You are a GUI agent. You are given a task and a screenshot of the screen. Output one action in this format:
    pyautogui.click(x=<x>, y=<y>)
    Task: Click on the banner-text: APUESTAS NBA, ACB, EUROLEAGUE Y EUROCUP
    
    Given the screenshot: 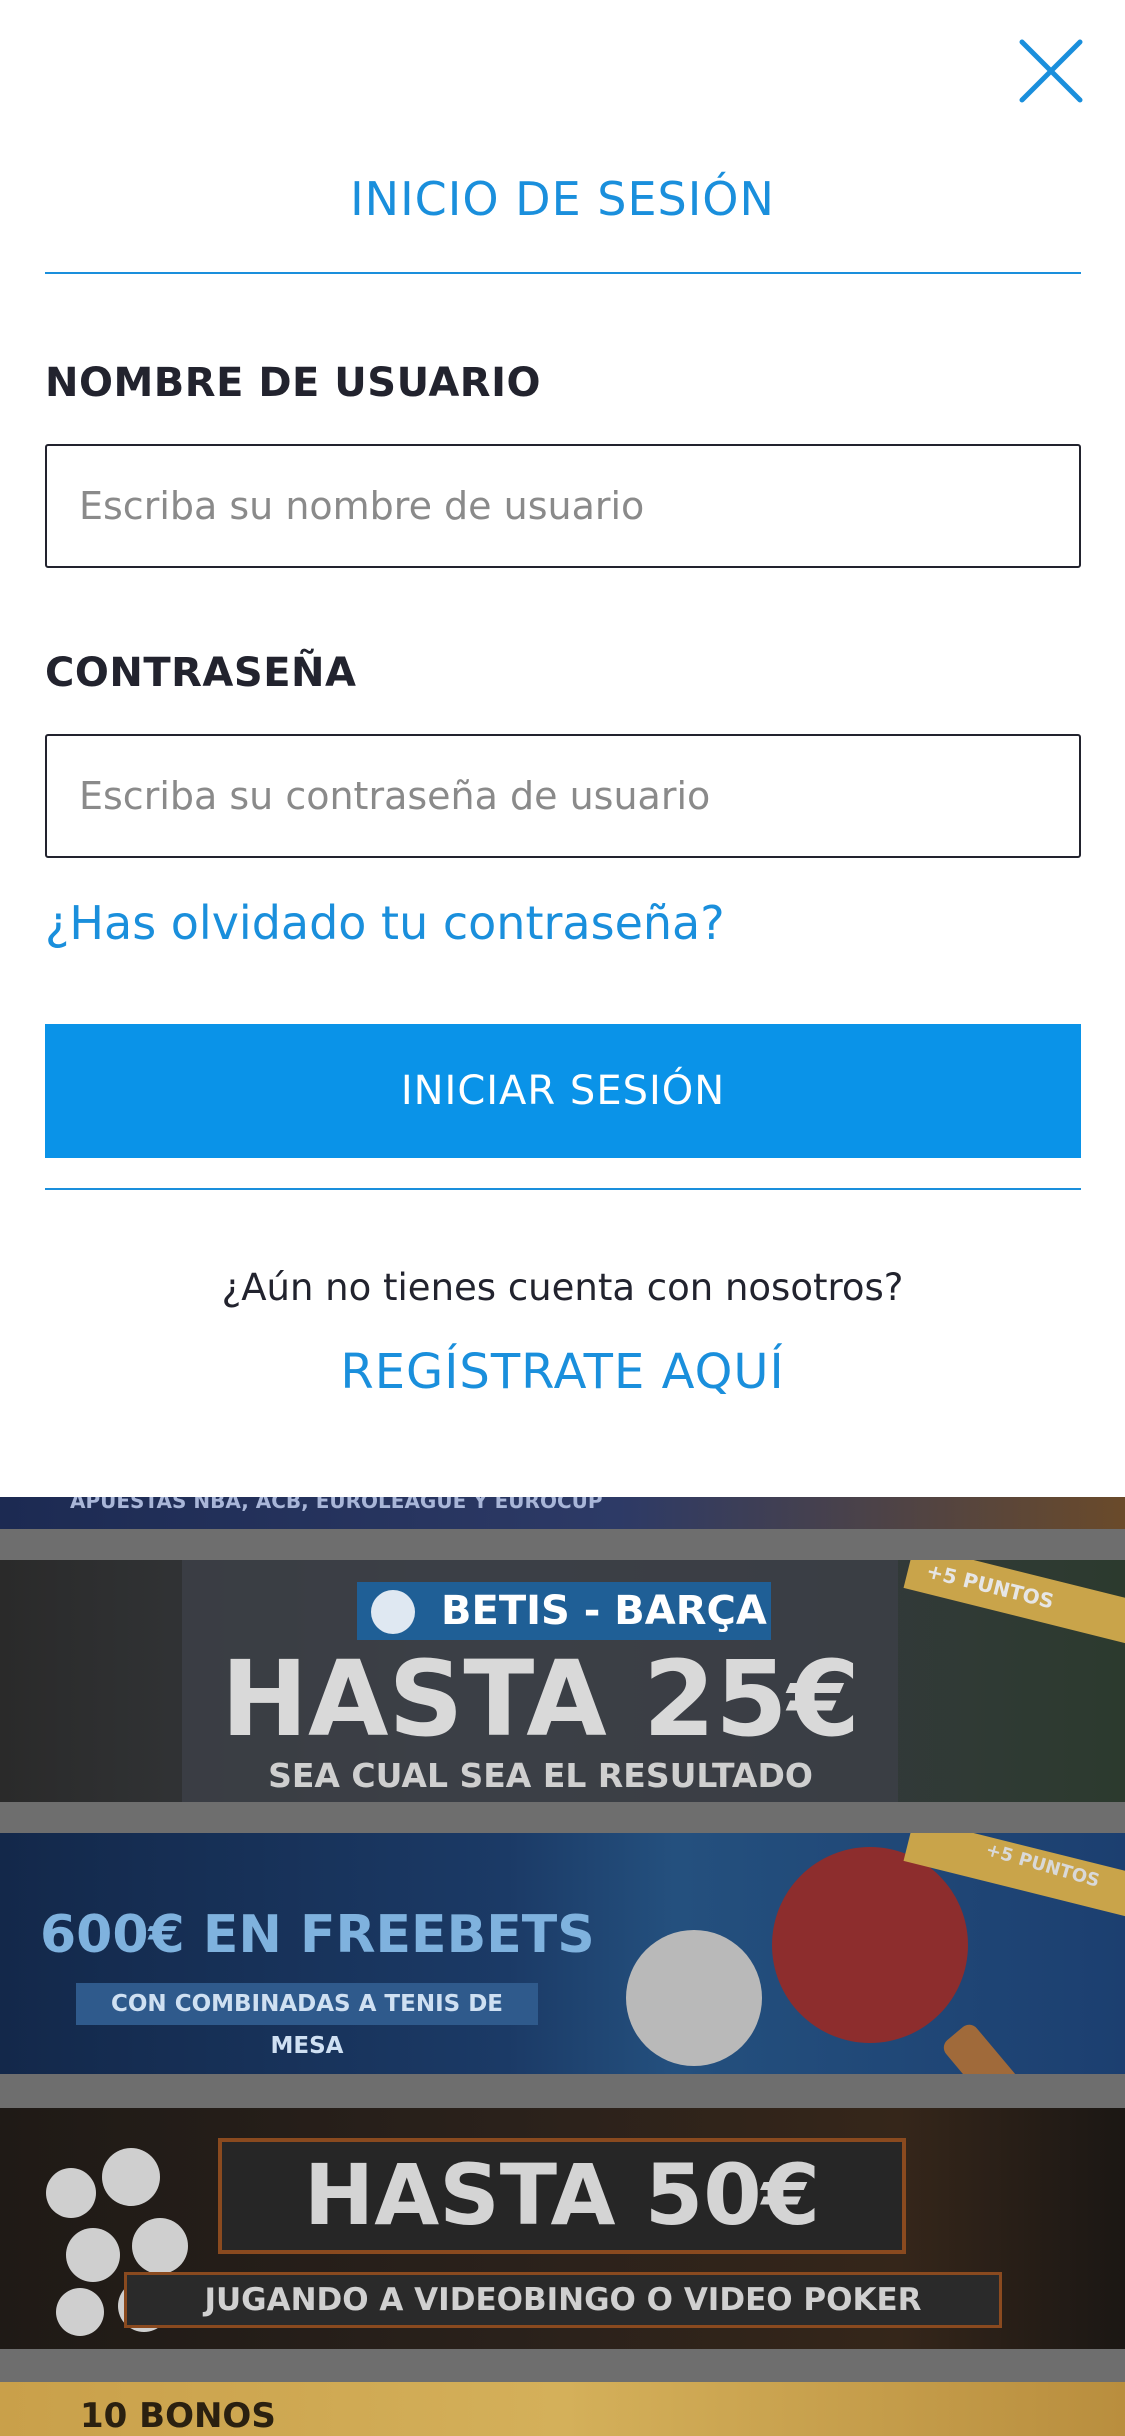 What is the action you would take?
    pyautogui.click(x=336, y=1505)
    